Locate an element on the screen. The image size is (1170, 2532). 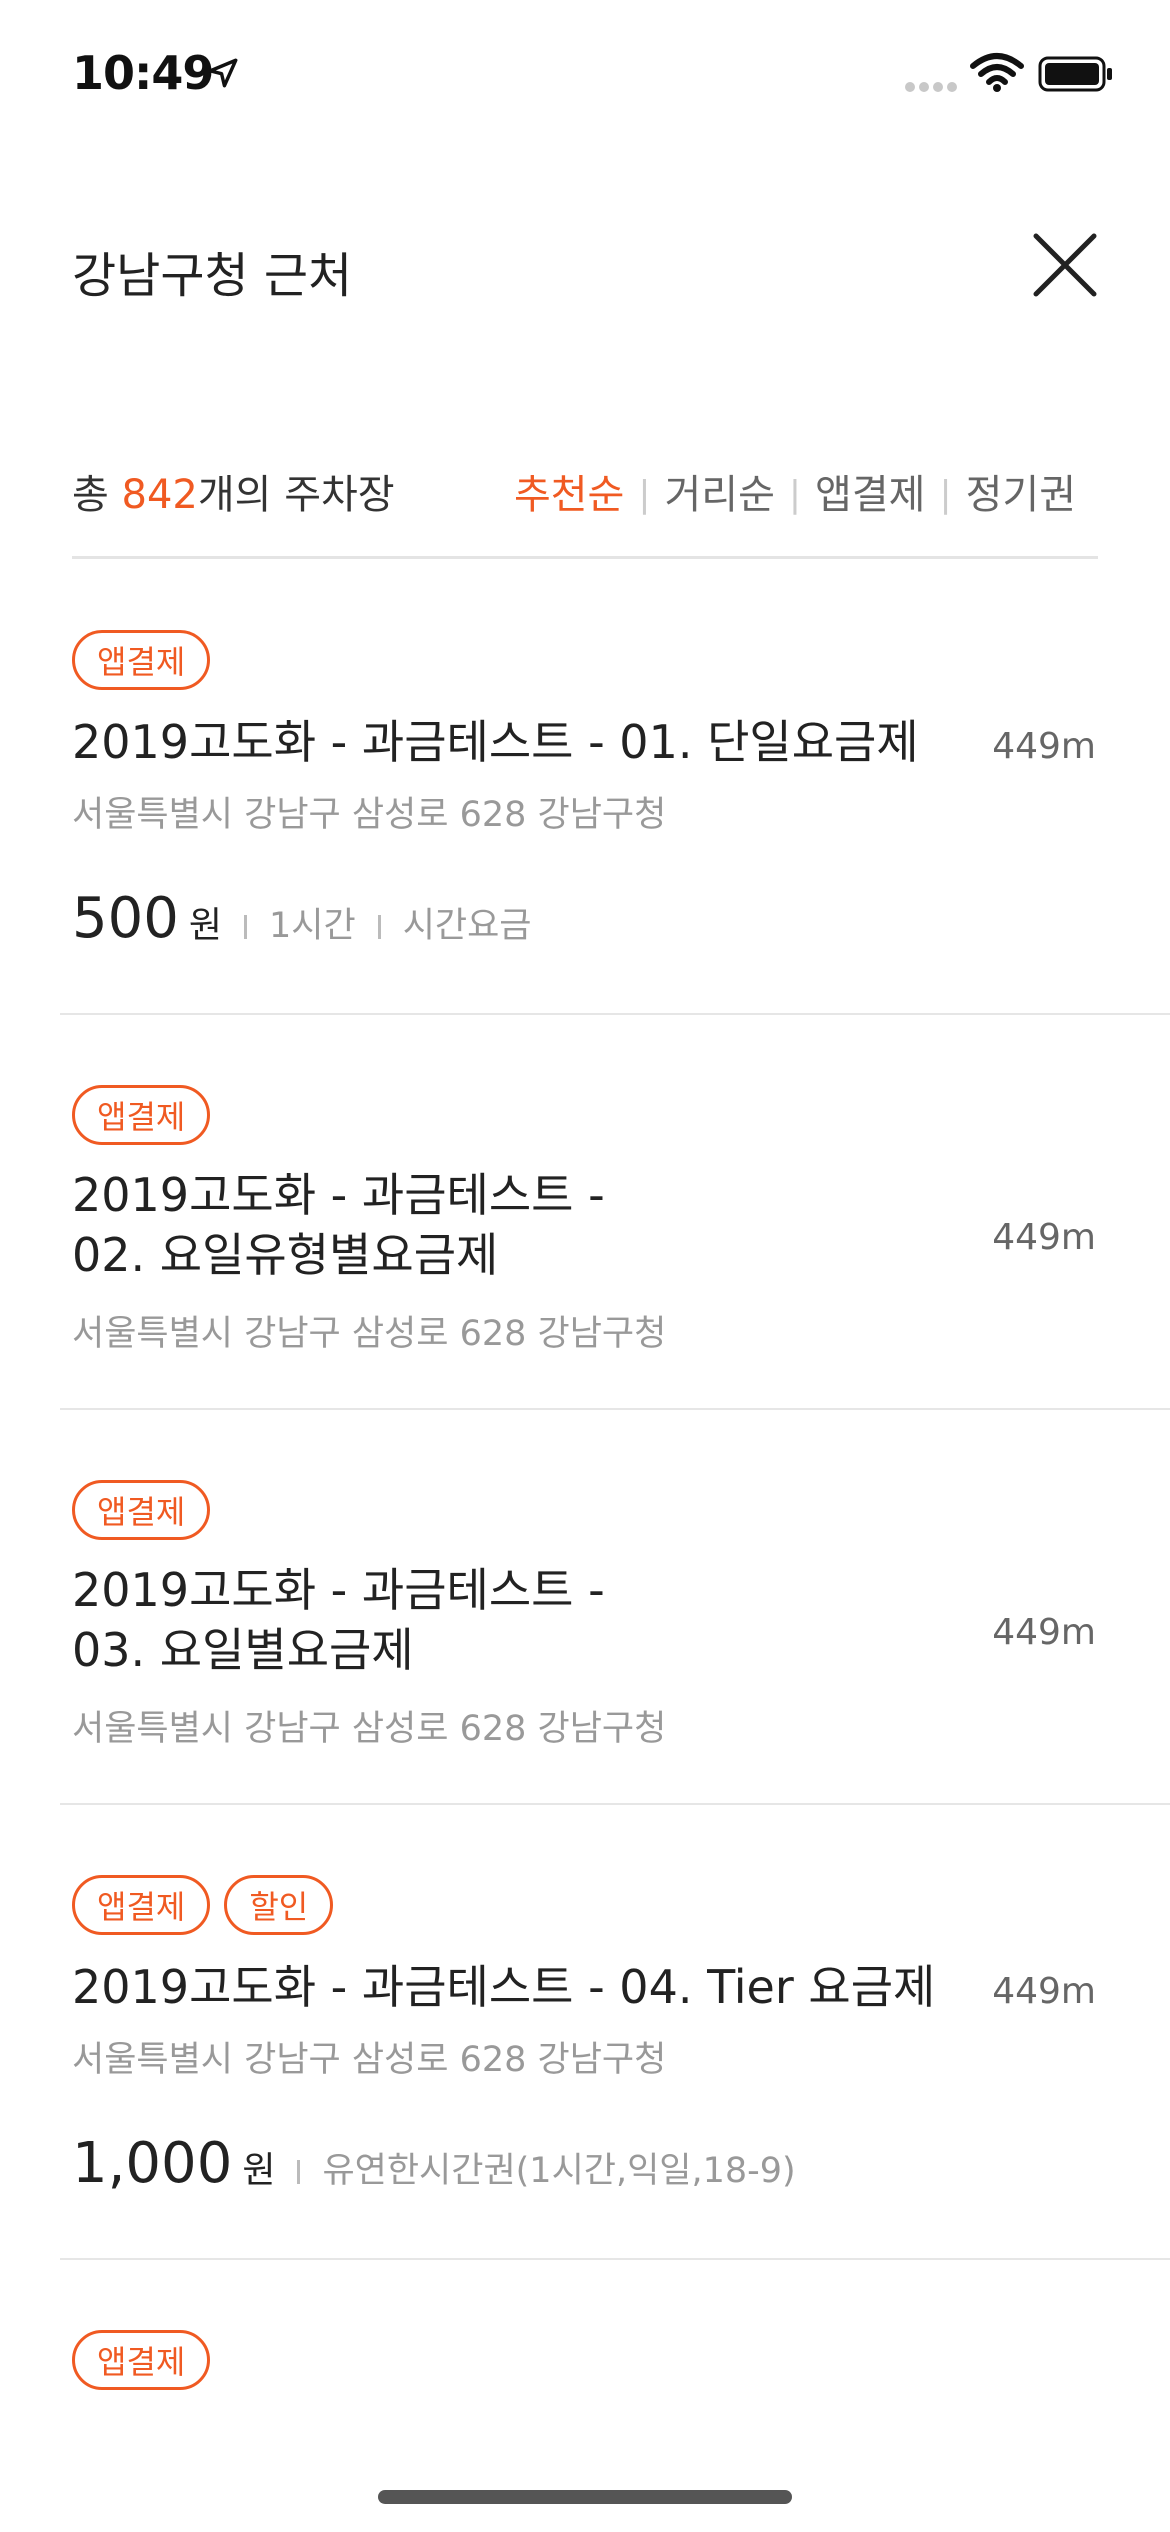
parking-lot-name: 2019고도화 - 과금테스트 - 02. 요일유형별요금제 is located at coordinates (338, 1225).